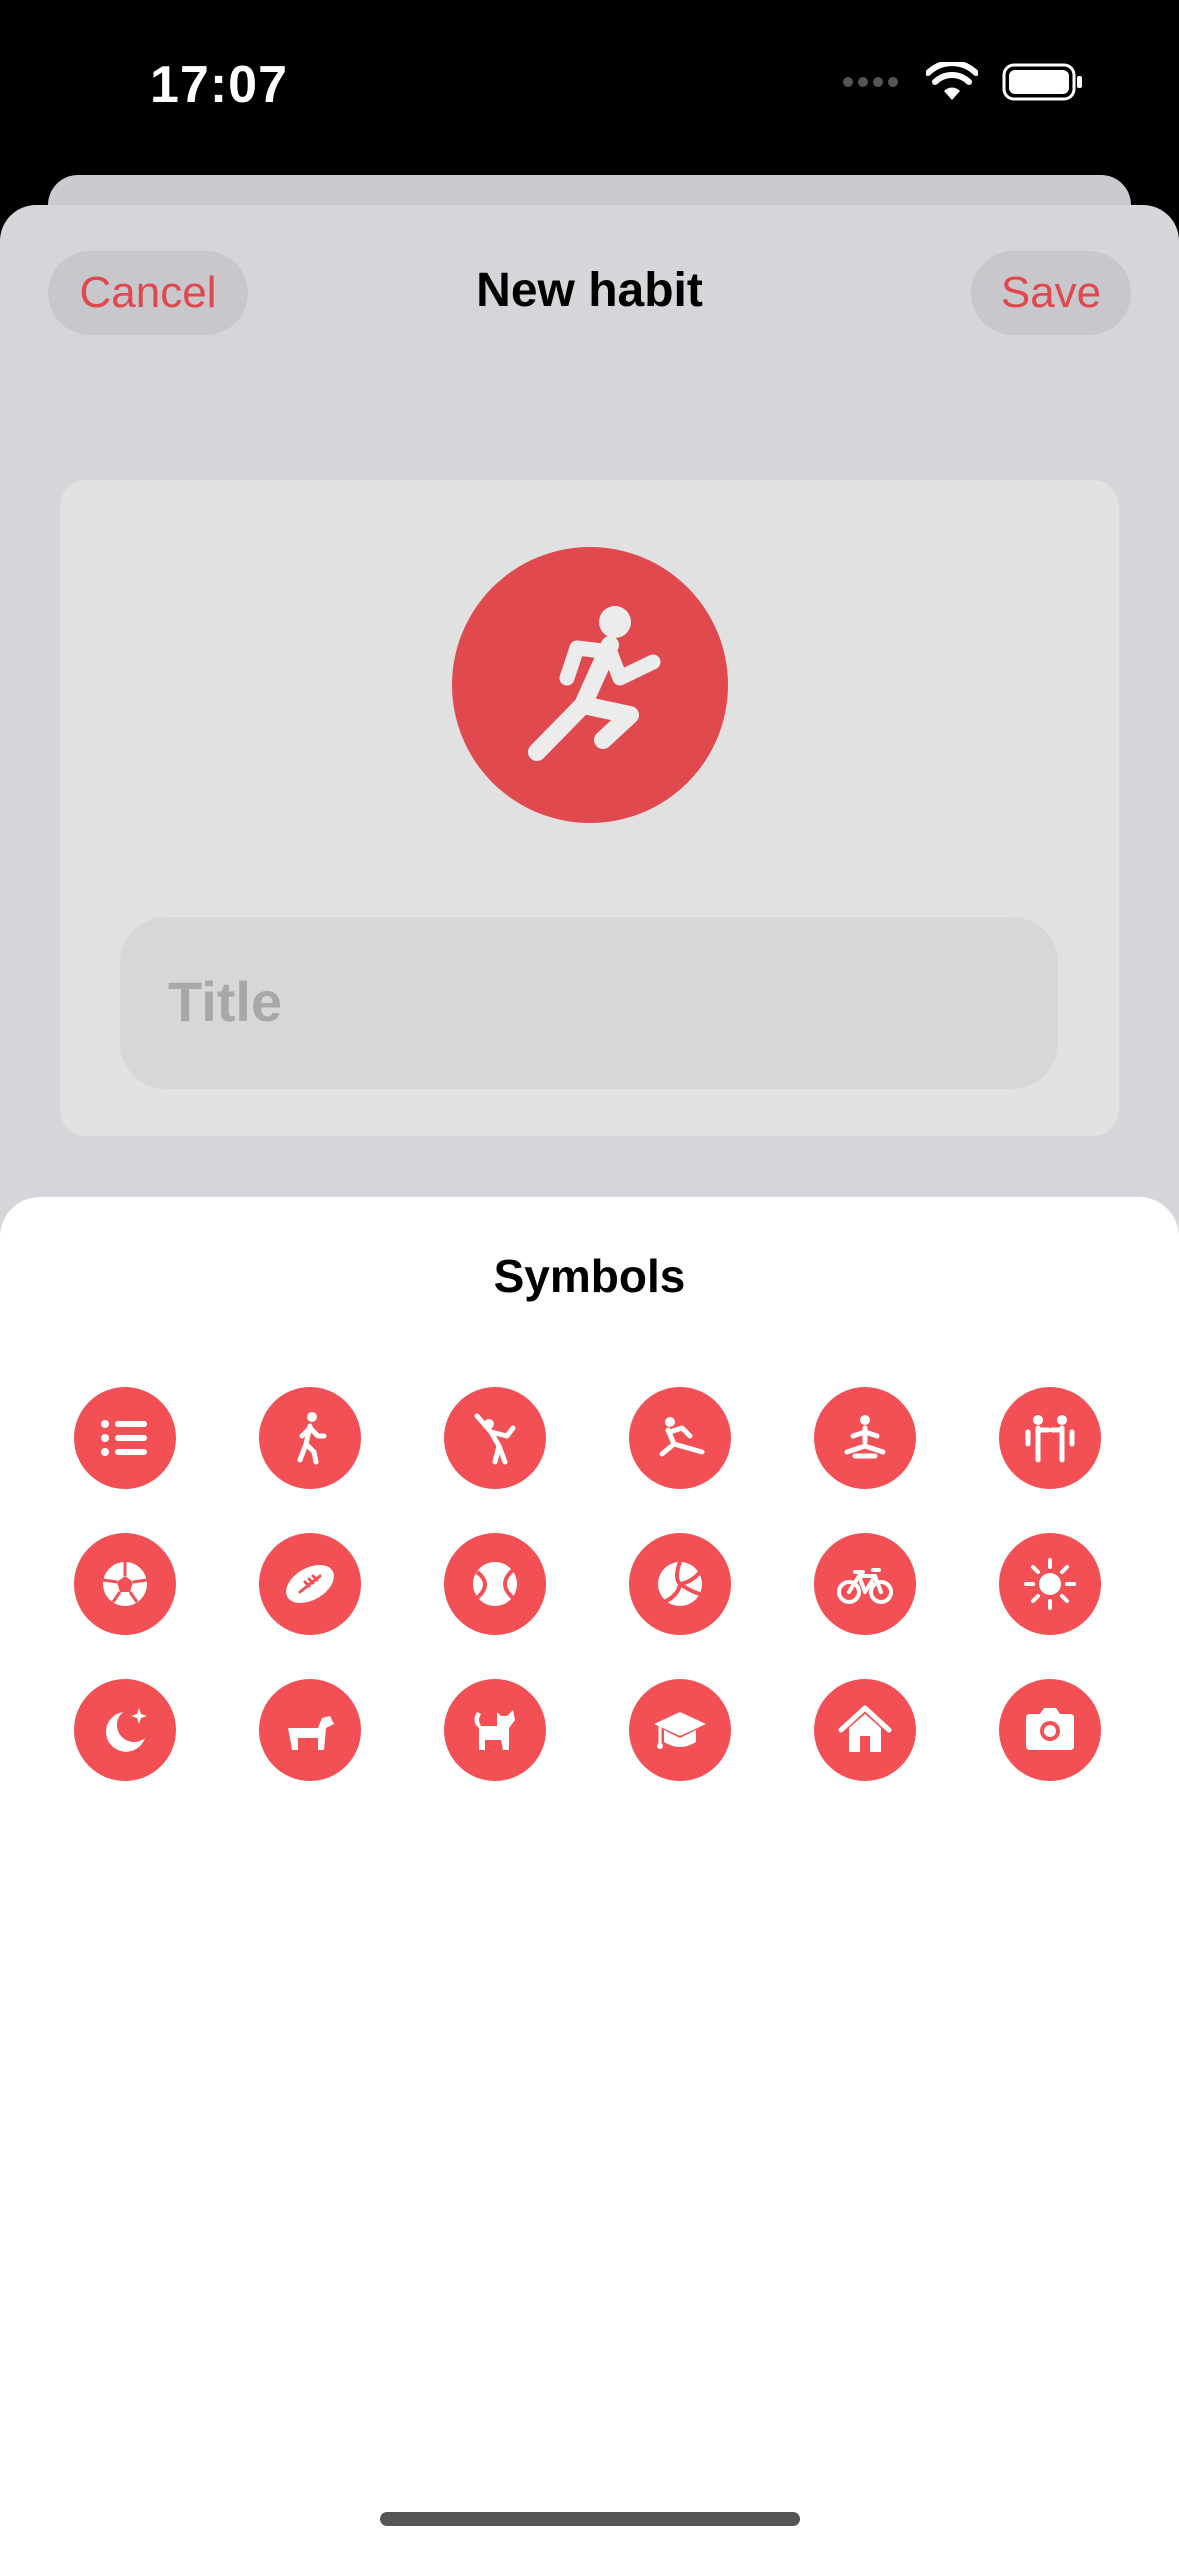  I want to click on status-icons, so click(963, 82).